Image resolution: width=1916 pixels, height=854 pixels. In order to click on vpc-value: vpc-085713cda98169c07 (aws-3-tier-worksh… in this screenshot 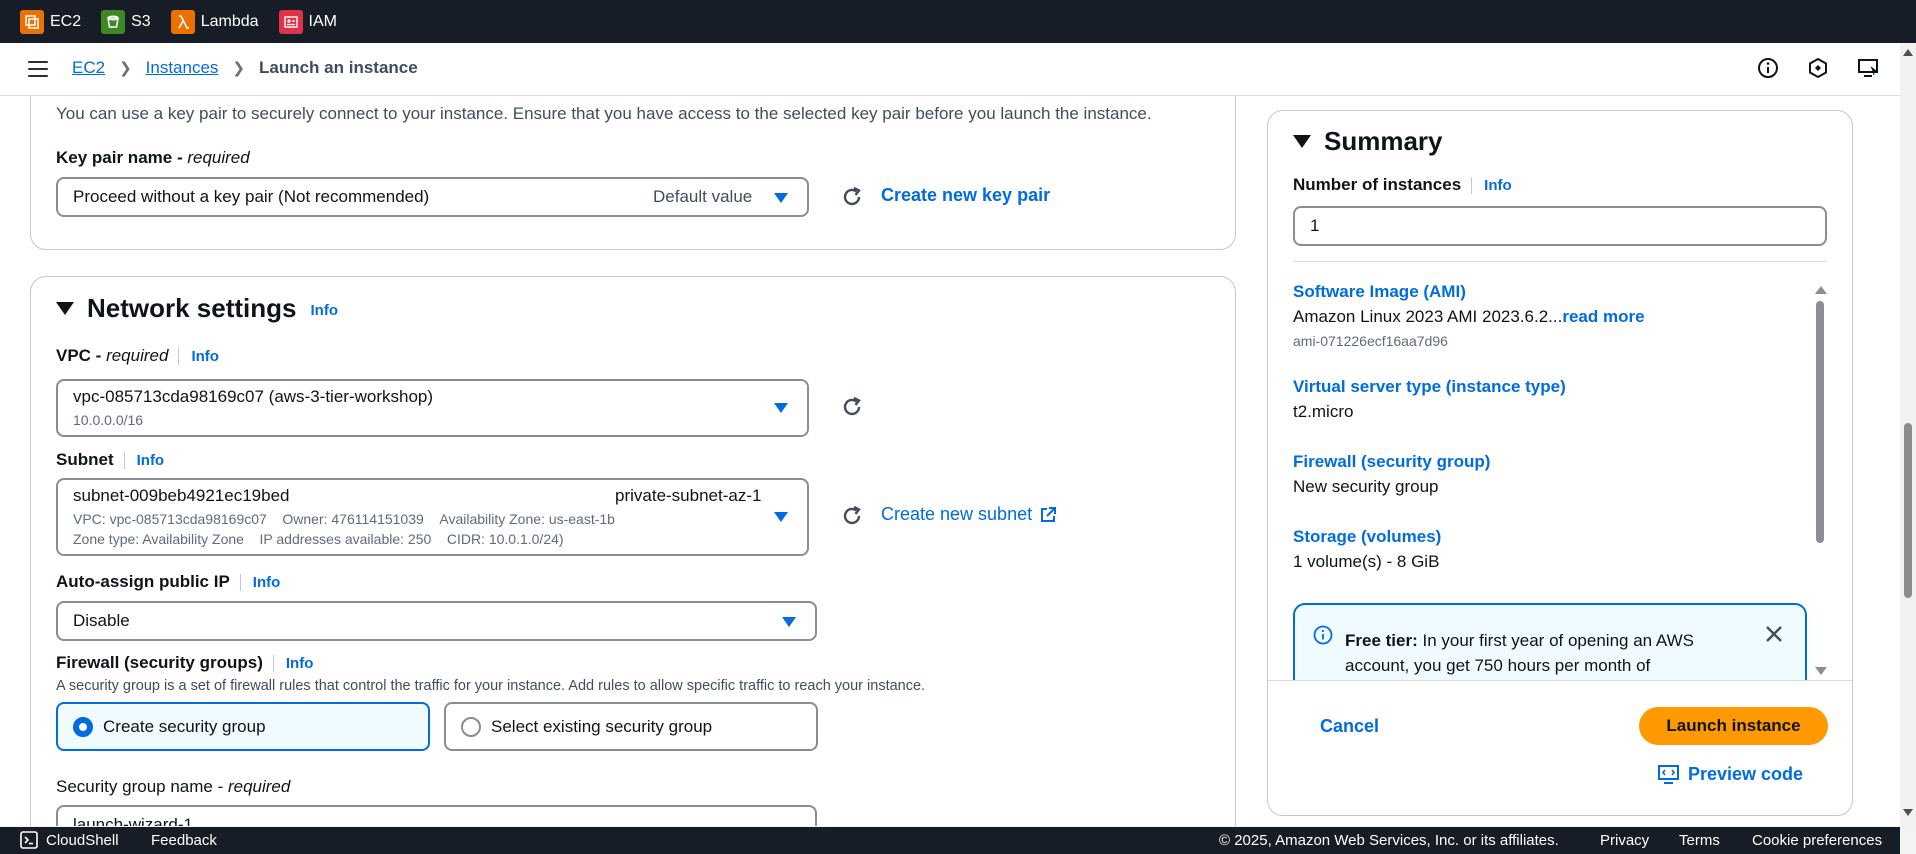, I will do `click(253, 396)`.